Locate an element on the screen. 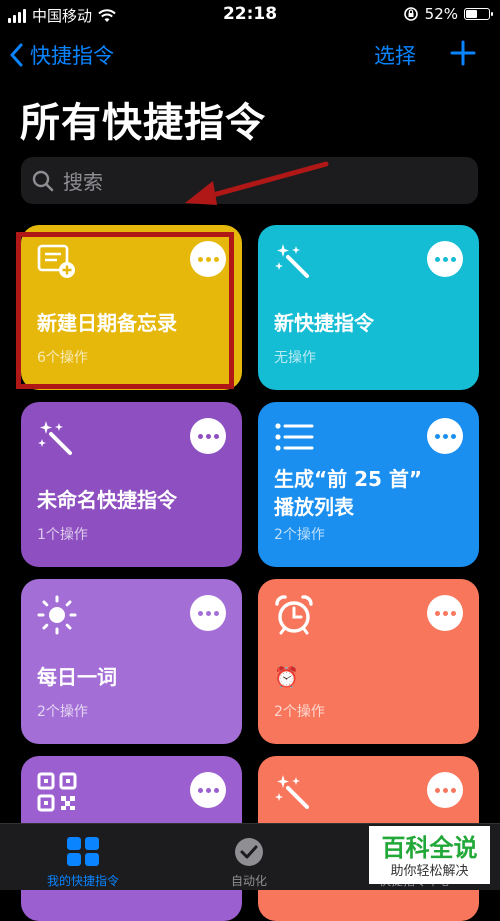 Image resolution: width=500 pixels, height=921 pixels. add-shortcut-button is located at coordinates (463, 55).